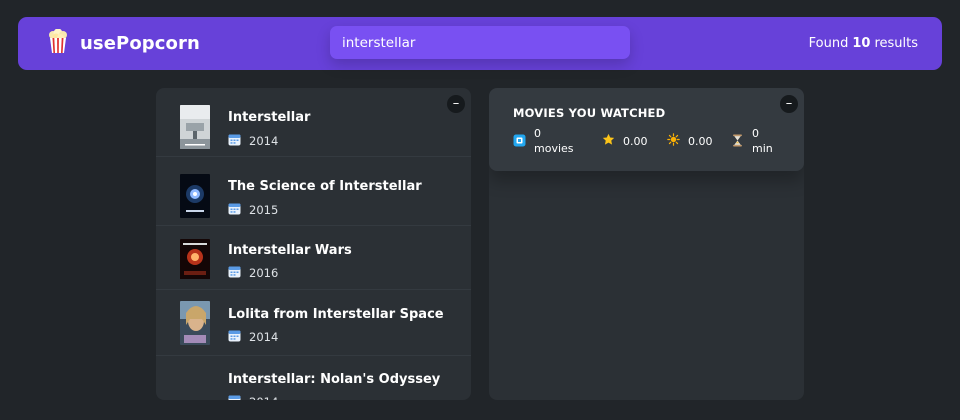 This screenshot has width=960, height=420. What do you see at coordinates (554, 148) in the screenshot?
I see `movies-label: movies` at bounding box center [554, 148].